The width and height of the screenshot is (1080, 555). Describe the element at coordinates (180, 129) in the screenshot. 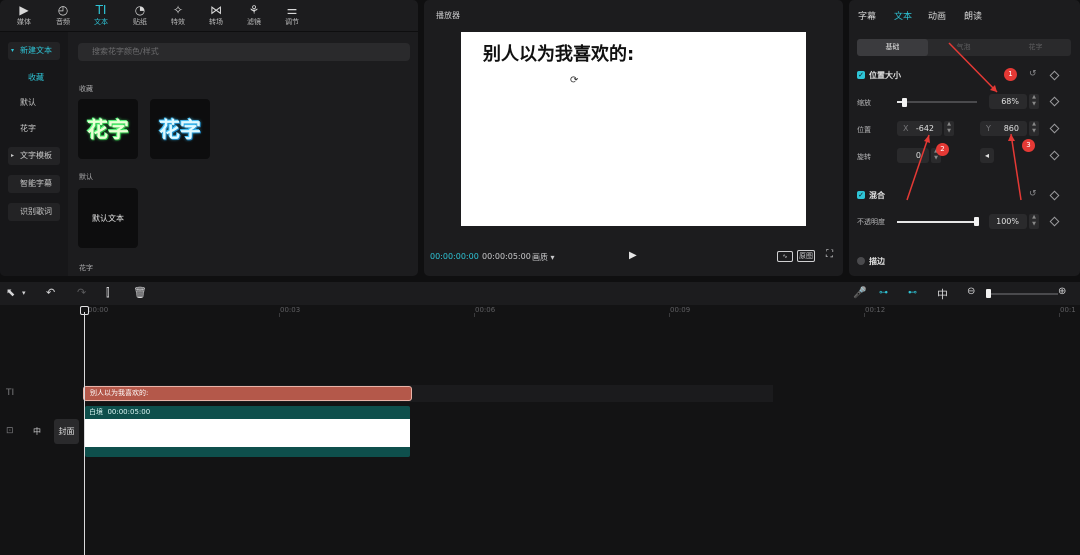

I see `fancy-text-tile-cyan: 花字` at that location.